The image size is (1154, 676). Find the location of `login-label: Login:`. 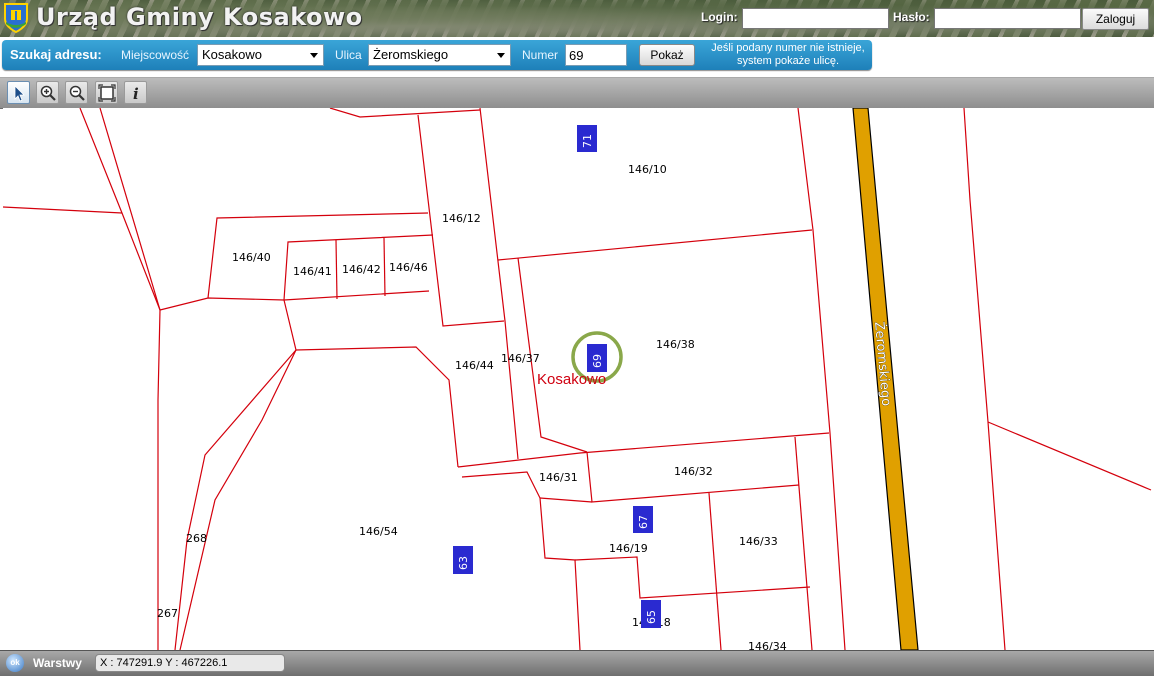

login-label: Login: is located at coordinates (719, 17).